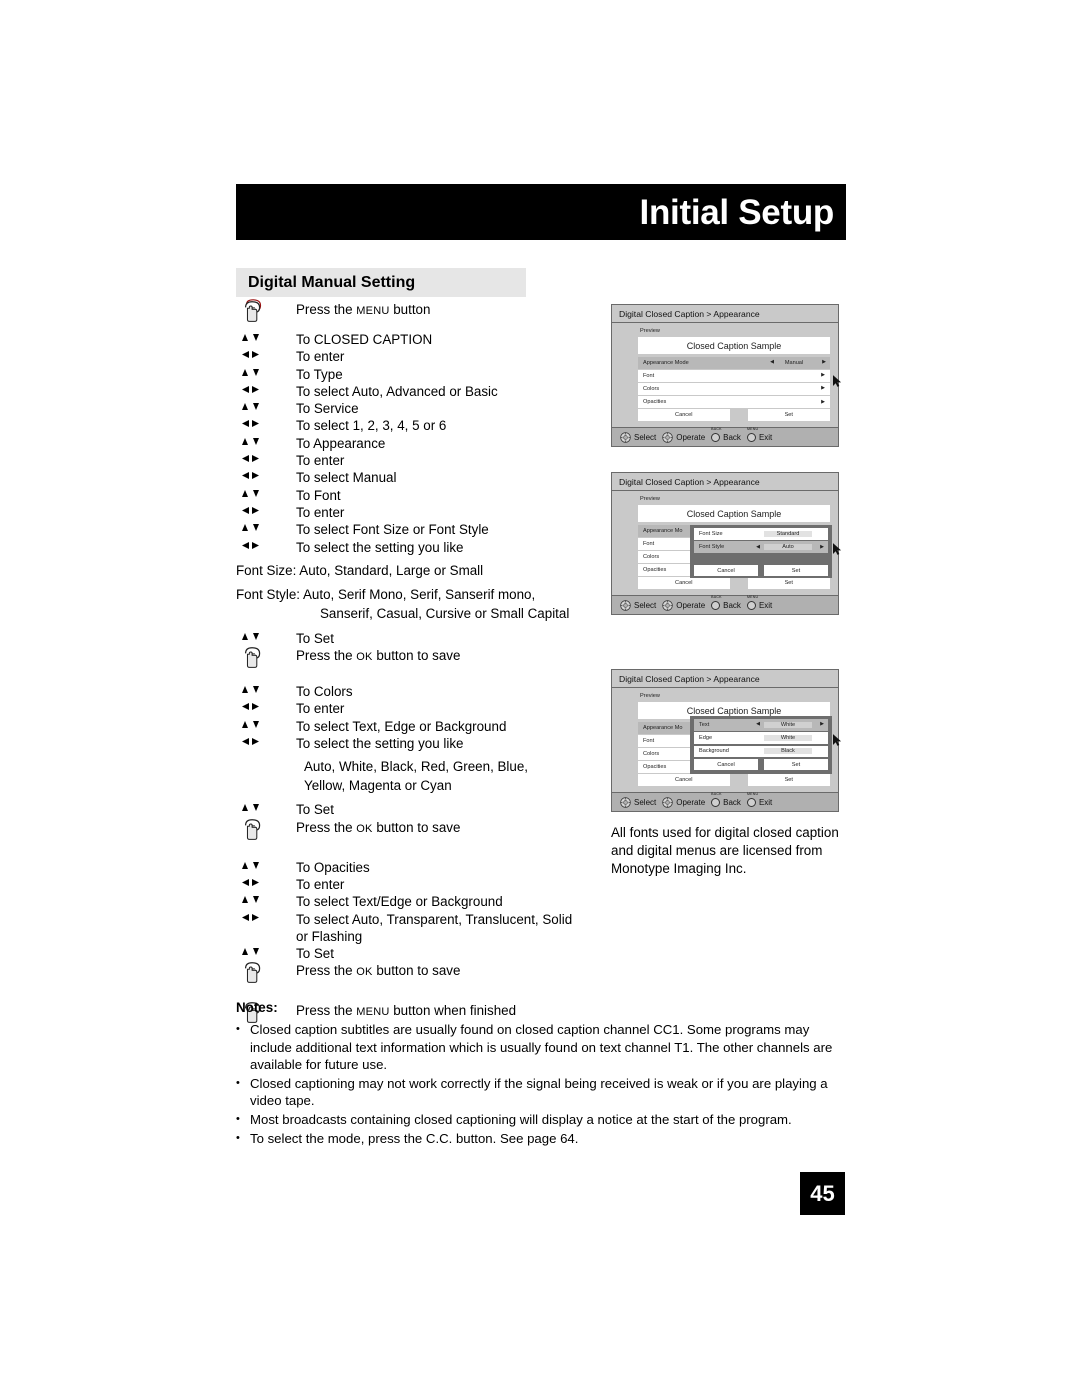 Image resolution: width=1080 pixels, height=1397 pixels. What do you see at coordinates (399, 902) in the screenshot?
I see `step-label: To select Text/Edge or Background` at bounding box center [399, 902].